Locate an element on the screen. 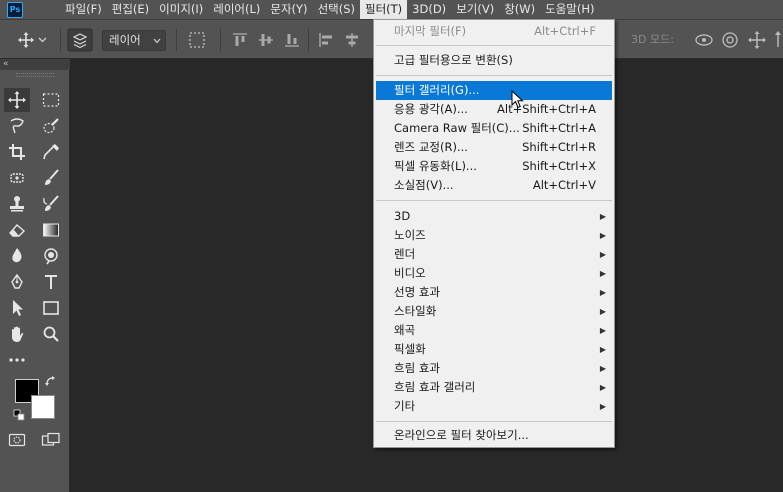 This screenshot has width=783, height=492. auto-select-target-value: 레이어 is located at coordinates (125, 40).